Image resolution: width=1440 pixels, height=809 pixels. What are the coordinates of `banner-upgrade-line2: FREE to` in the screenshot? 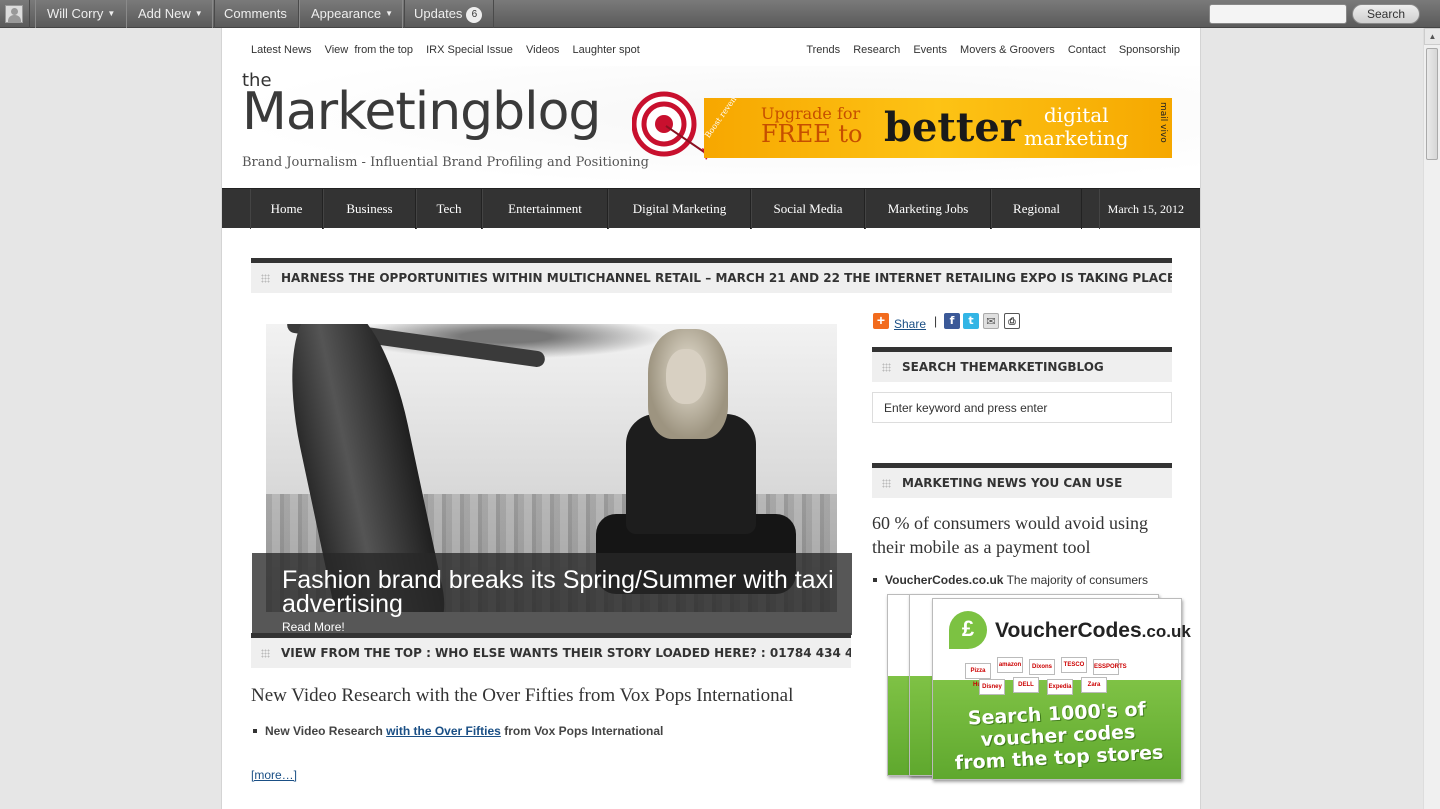 It's located at (812, 134).